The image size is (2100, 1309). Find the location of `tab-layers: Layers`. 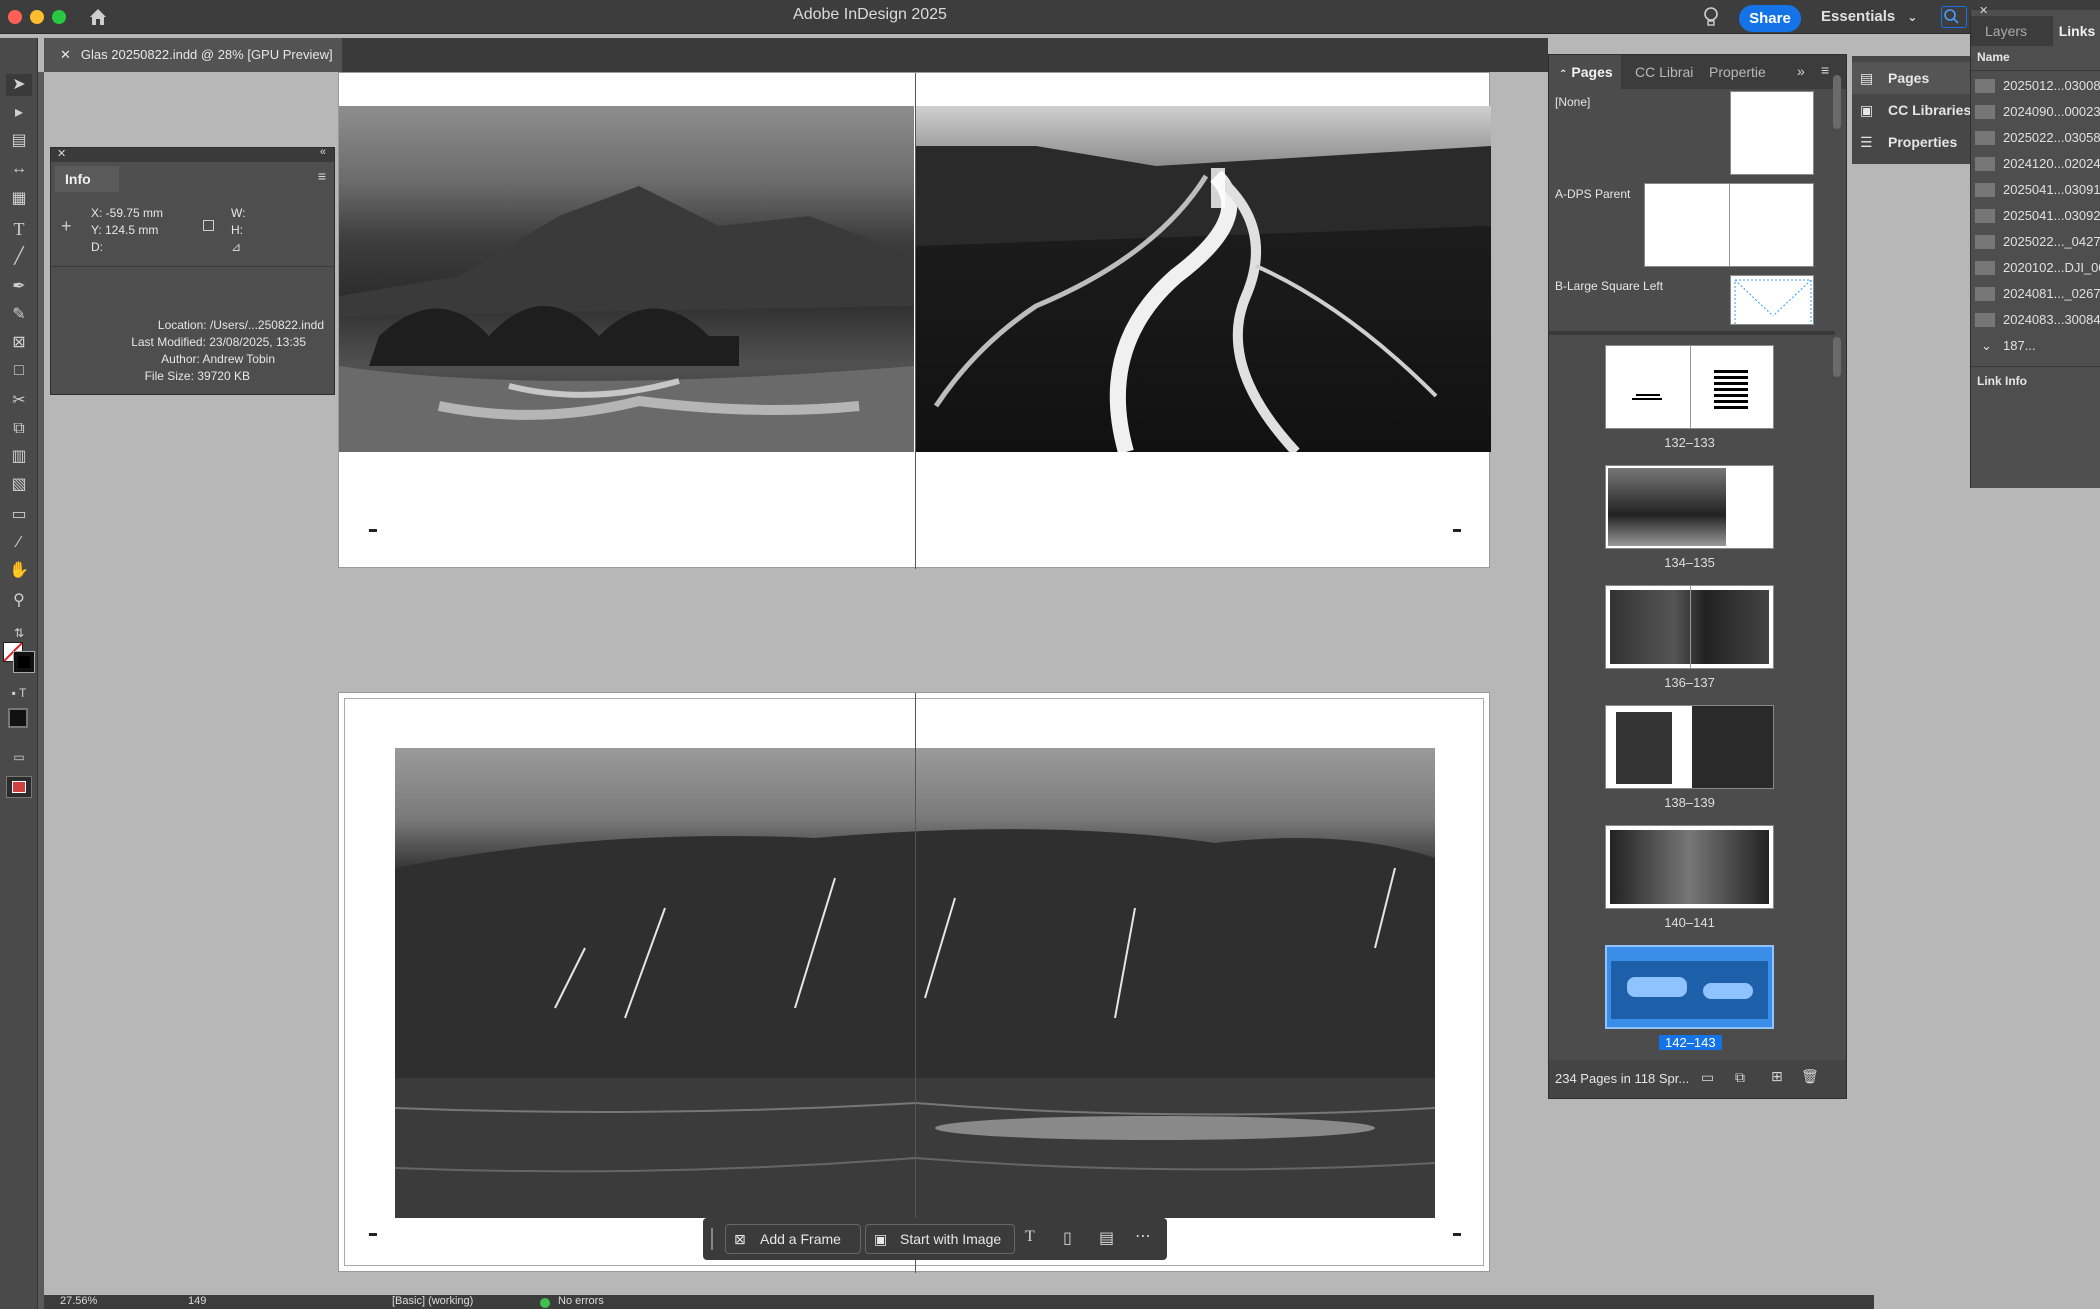

tab-layers: Layers is located at coordinates (2006, 31).